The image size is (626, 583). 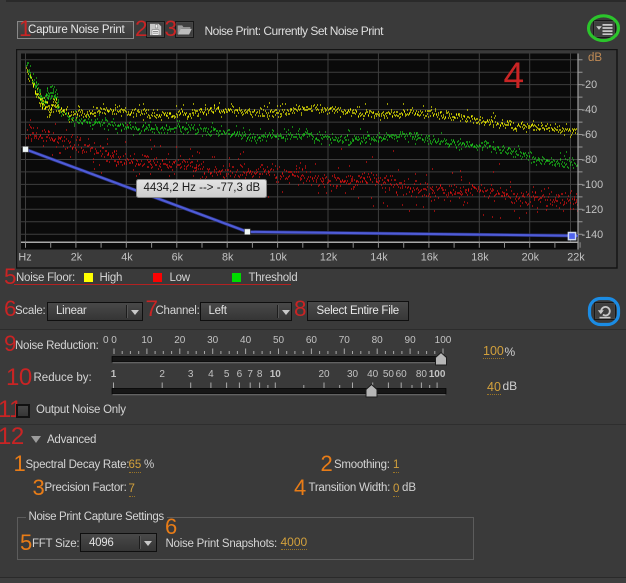 What do you see at coordinates (531, 258) in the screenshot?
I see `svg-text: 20k` at bounding box center [531, 258].